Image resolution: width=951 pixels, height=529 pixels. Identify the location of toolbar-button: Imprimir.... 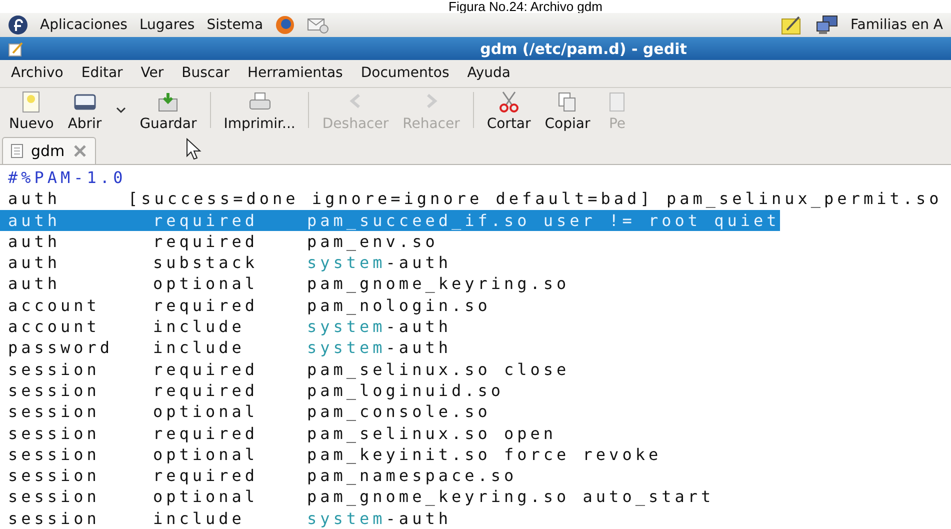
(259, 111).